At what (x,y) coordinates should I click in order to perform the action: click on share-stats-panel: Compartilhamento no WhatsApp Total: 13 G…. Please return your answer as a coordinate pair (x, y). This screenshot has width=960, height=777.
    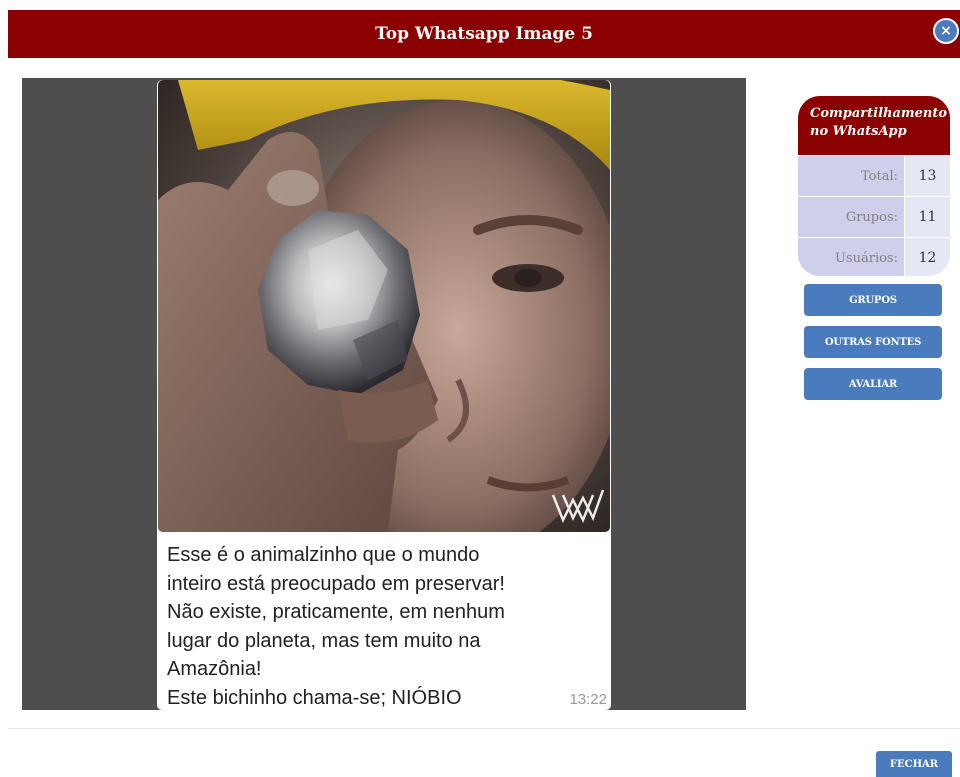
    Looking at the image, I should click on (874, 186).